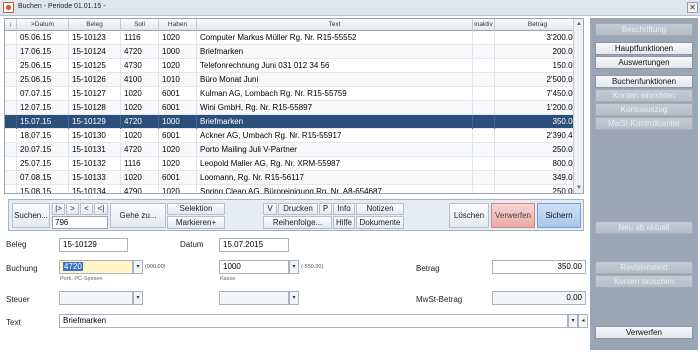 This screenshot has height=352, width=700. Describe the element at coordinates (43, 136) in the screenshot. I see `cell-datum: 18.07.15` at that location.